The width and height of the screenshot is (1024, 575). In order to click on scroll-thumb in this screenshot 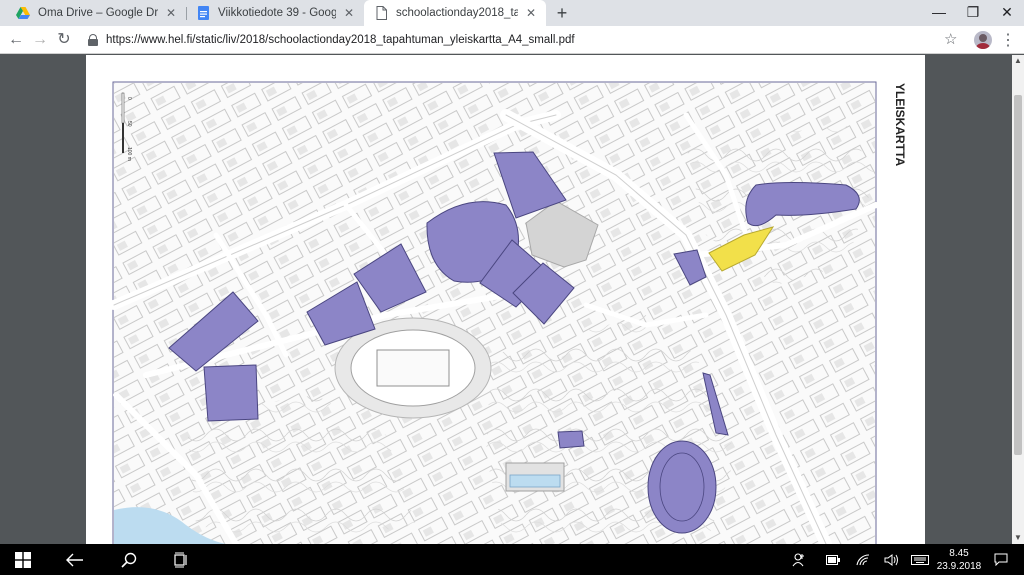, I will do `click(1018, 275)`.